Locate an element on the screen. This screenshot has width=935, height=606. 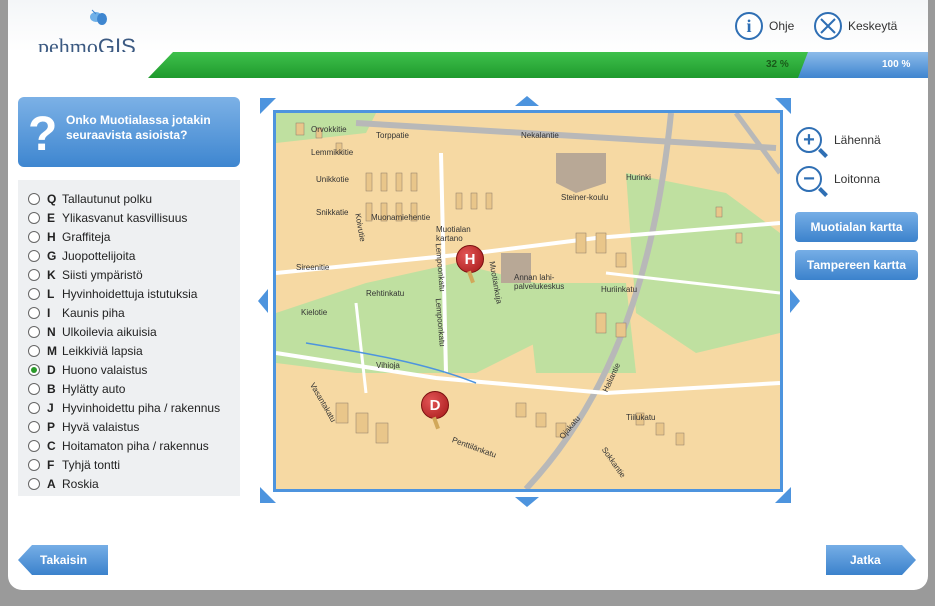
option-key: J is located at coordinates (50, 407).